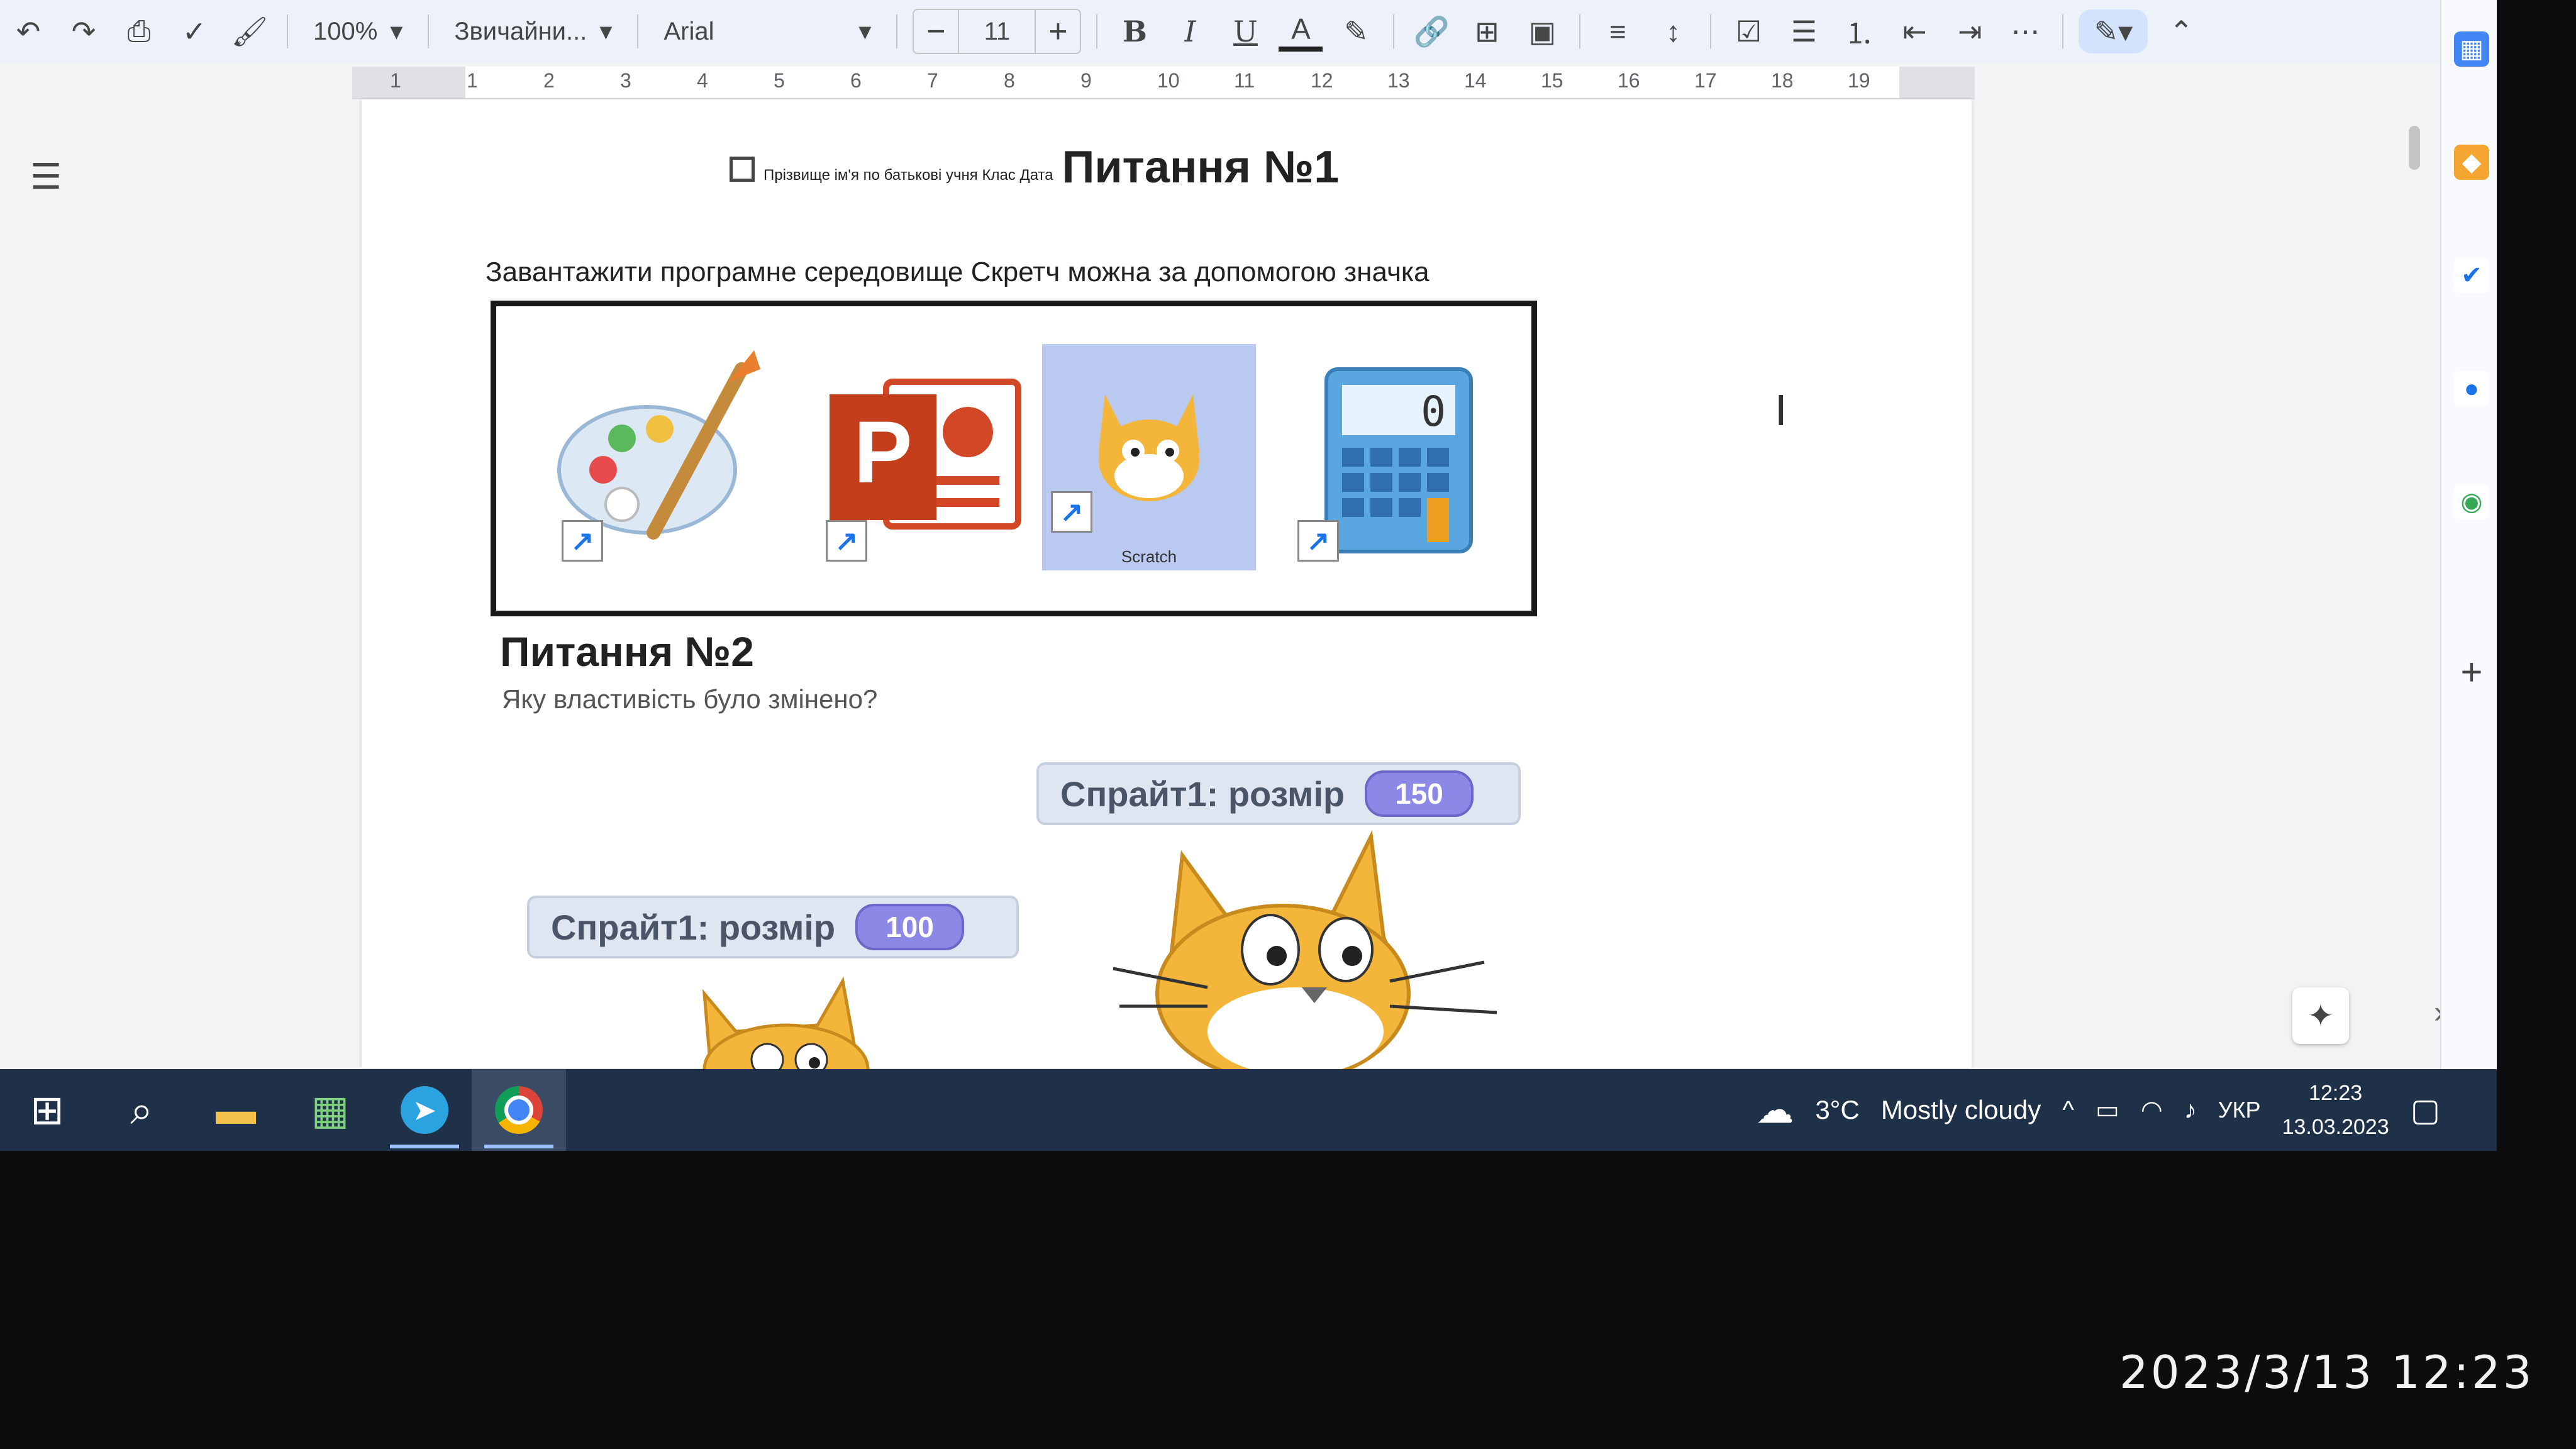 The height and width of the screenshot is (1449, 2576). Describe the element at coordinates (1961, 1110) in the screenshot. I see `weather-condition: Mostly cloudy` at that location.